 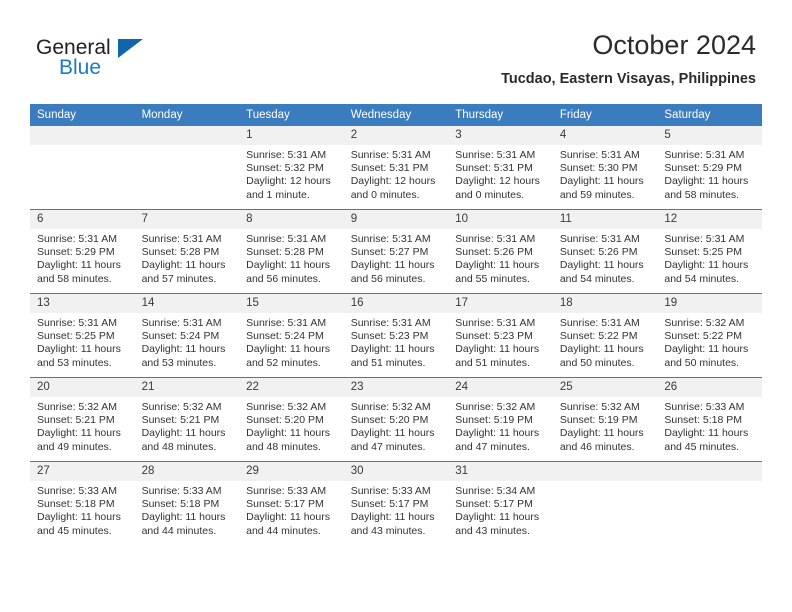 What do you see at coordinates (74, 278) in the screenshot?
I see `daylight-text-line2: and 58 minutes.` at bounding box center [74, 278].